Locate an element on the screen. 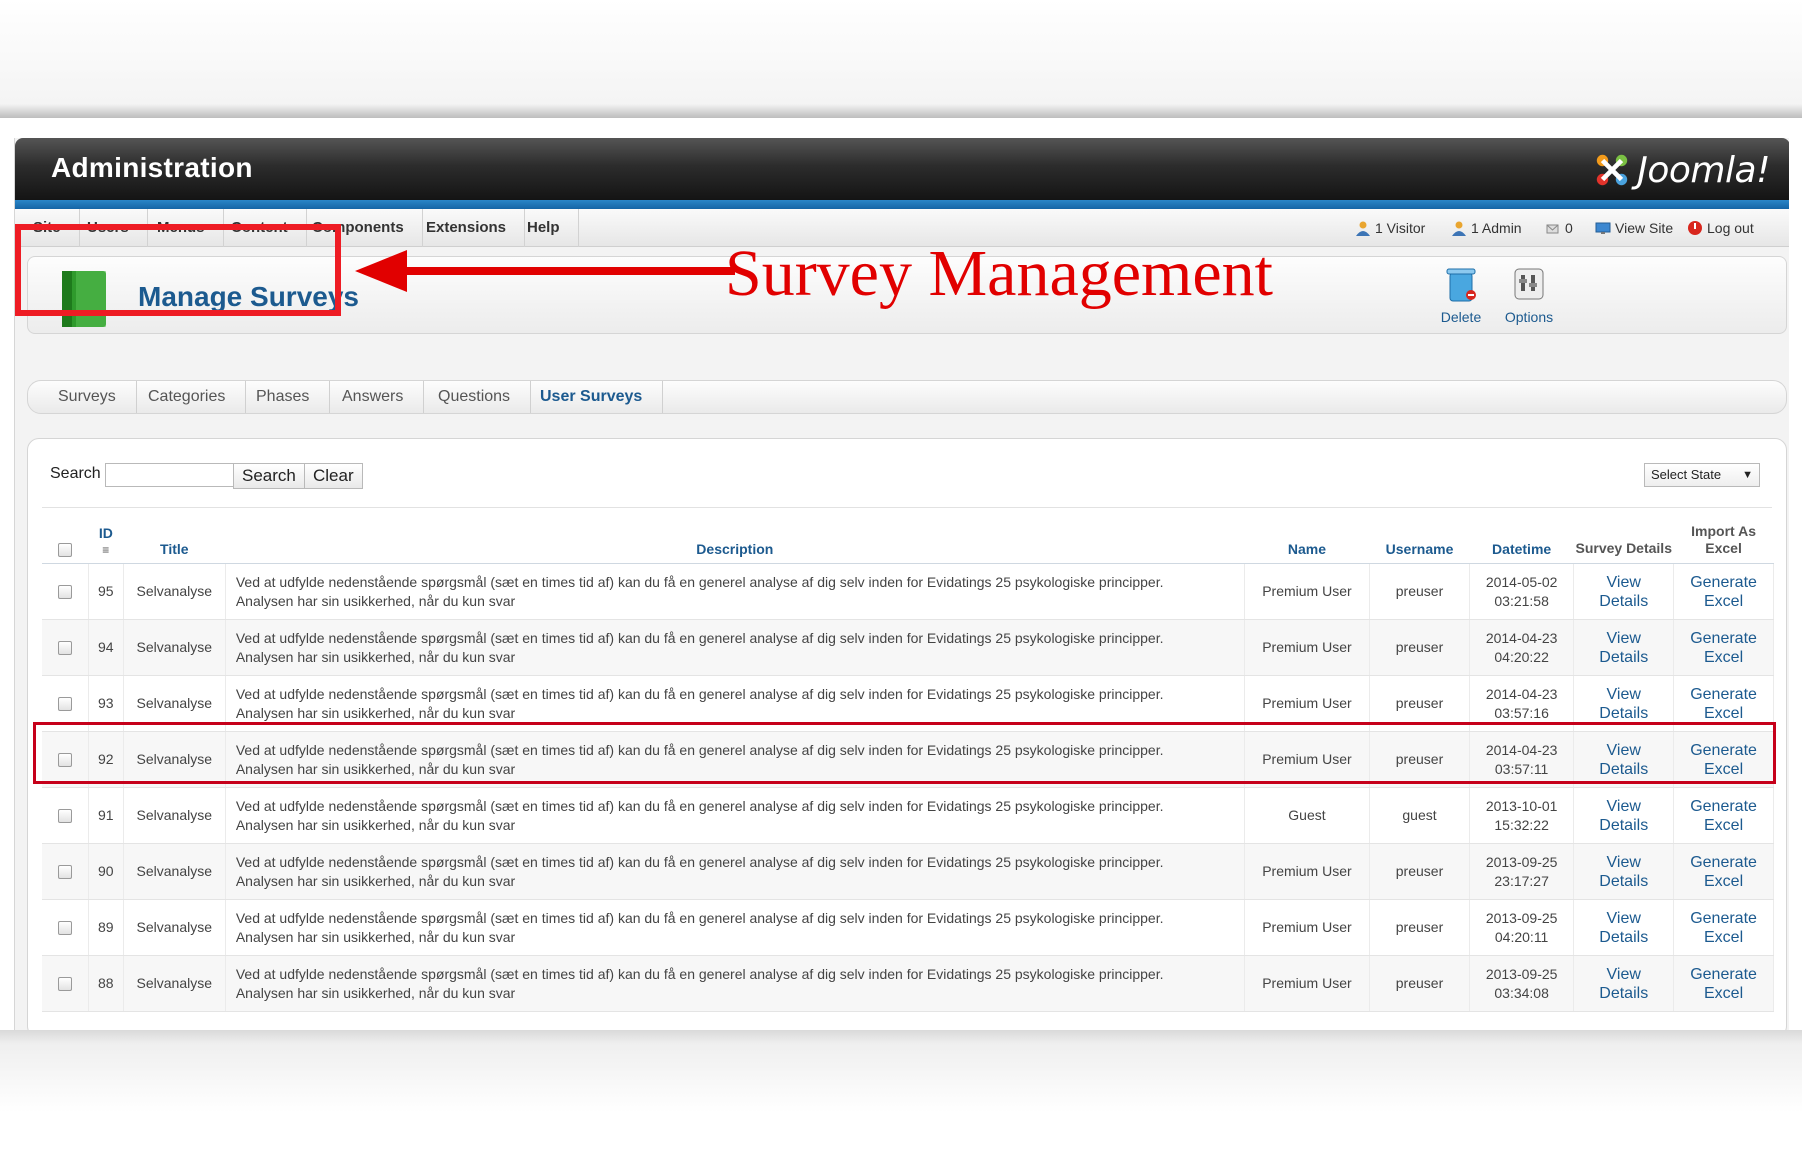 This screenshot has width=1802, height=1168. row-id: 93 is located at coordinates (106, 703).